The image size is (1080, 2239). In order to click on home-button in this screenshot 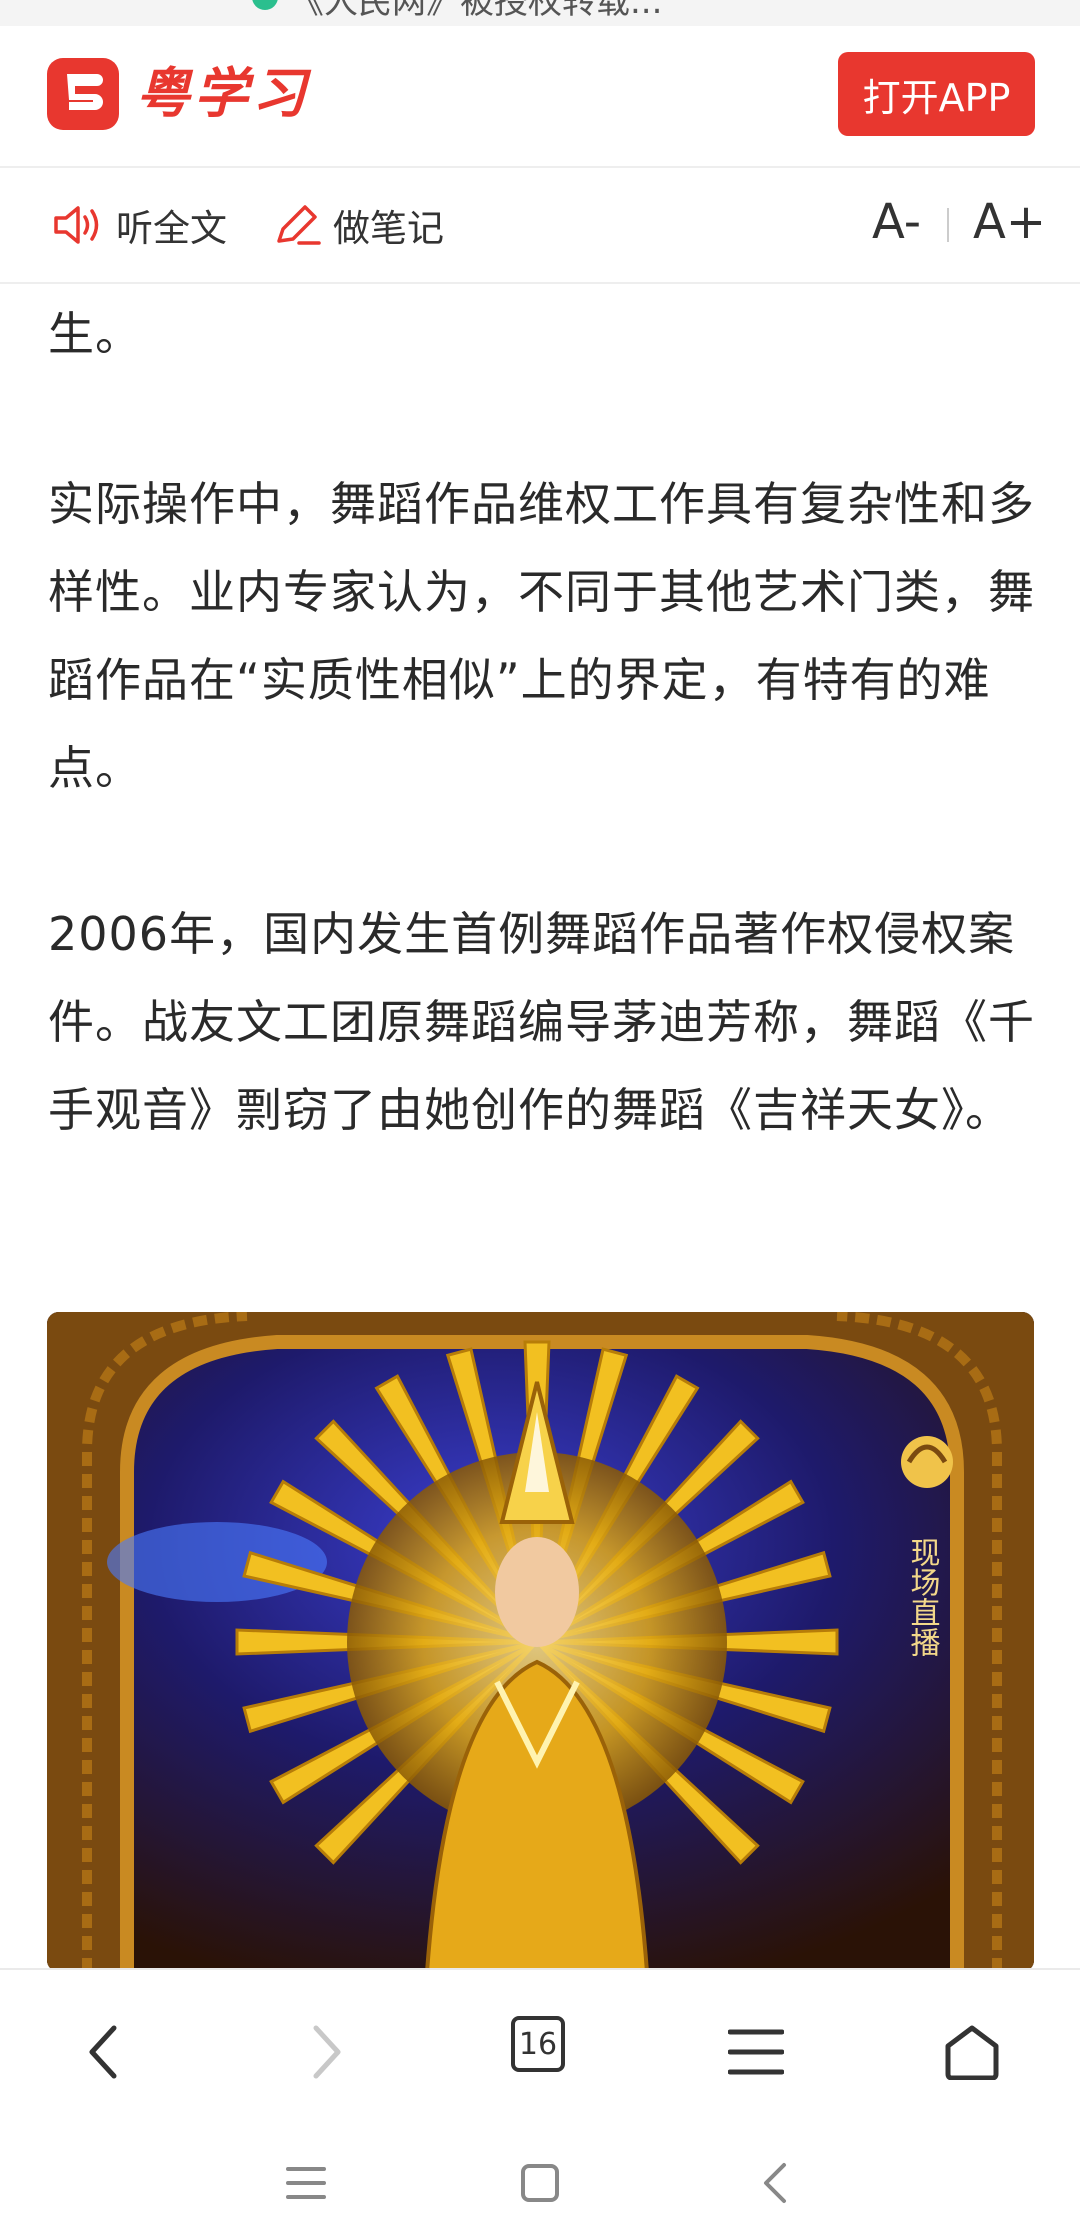, I will do `click(972, 2052)`.